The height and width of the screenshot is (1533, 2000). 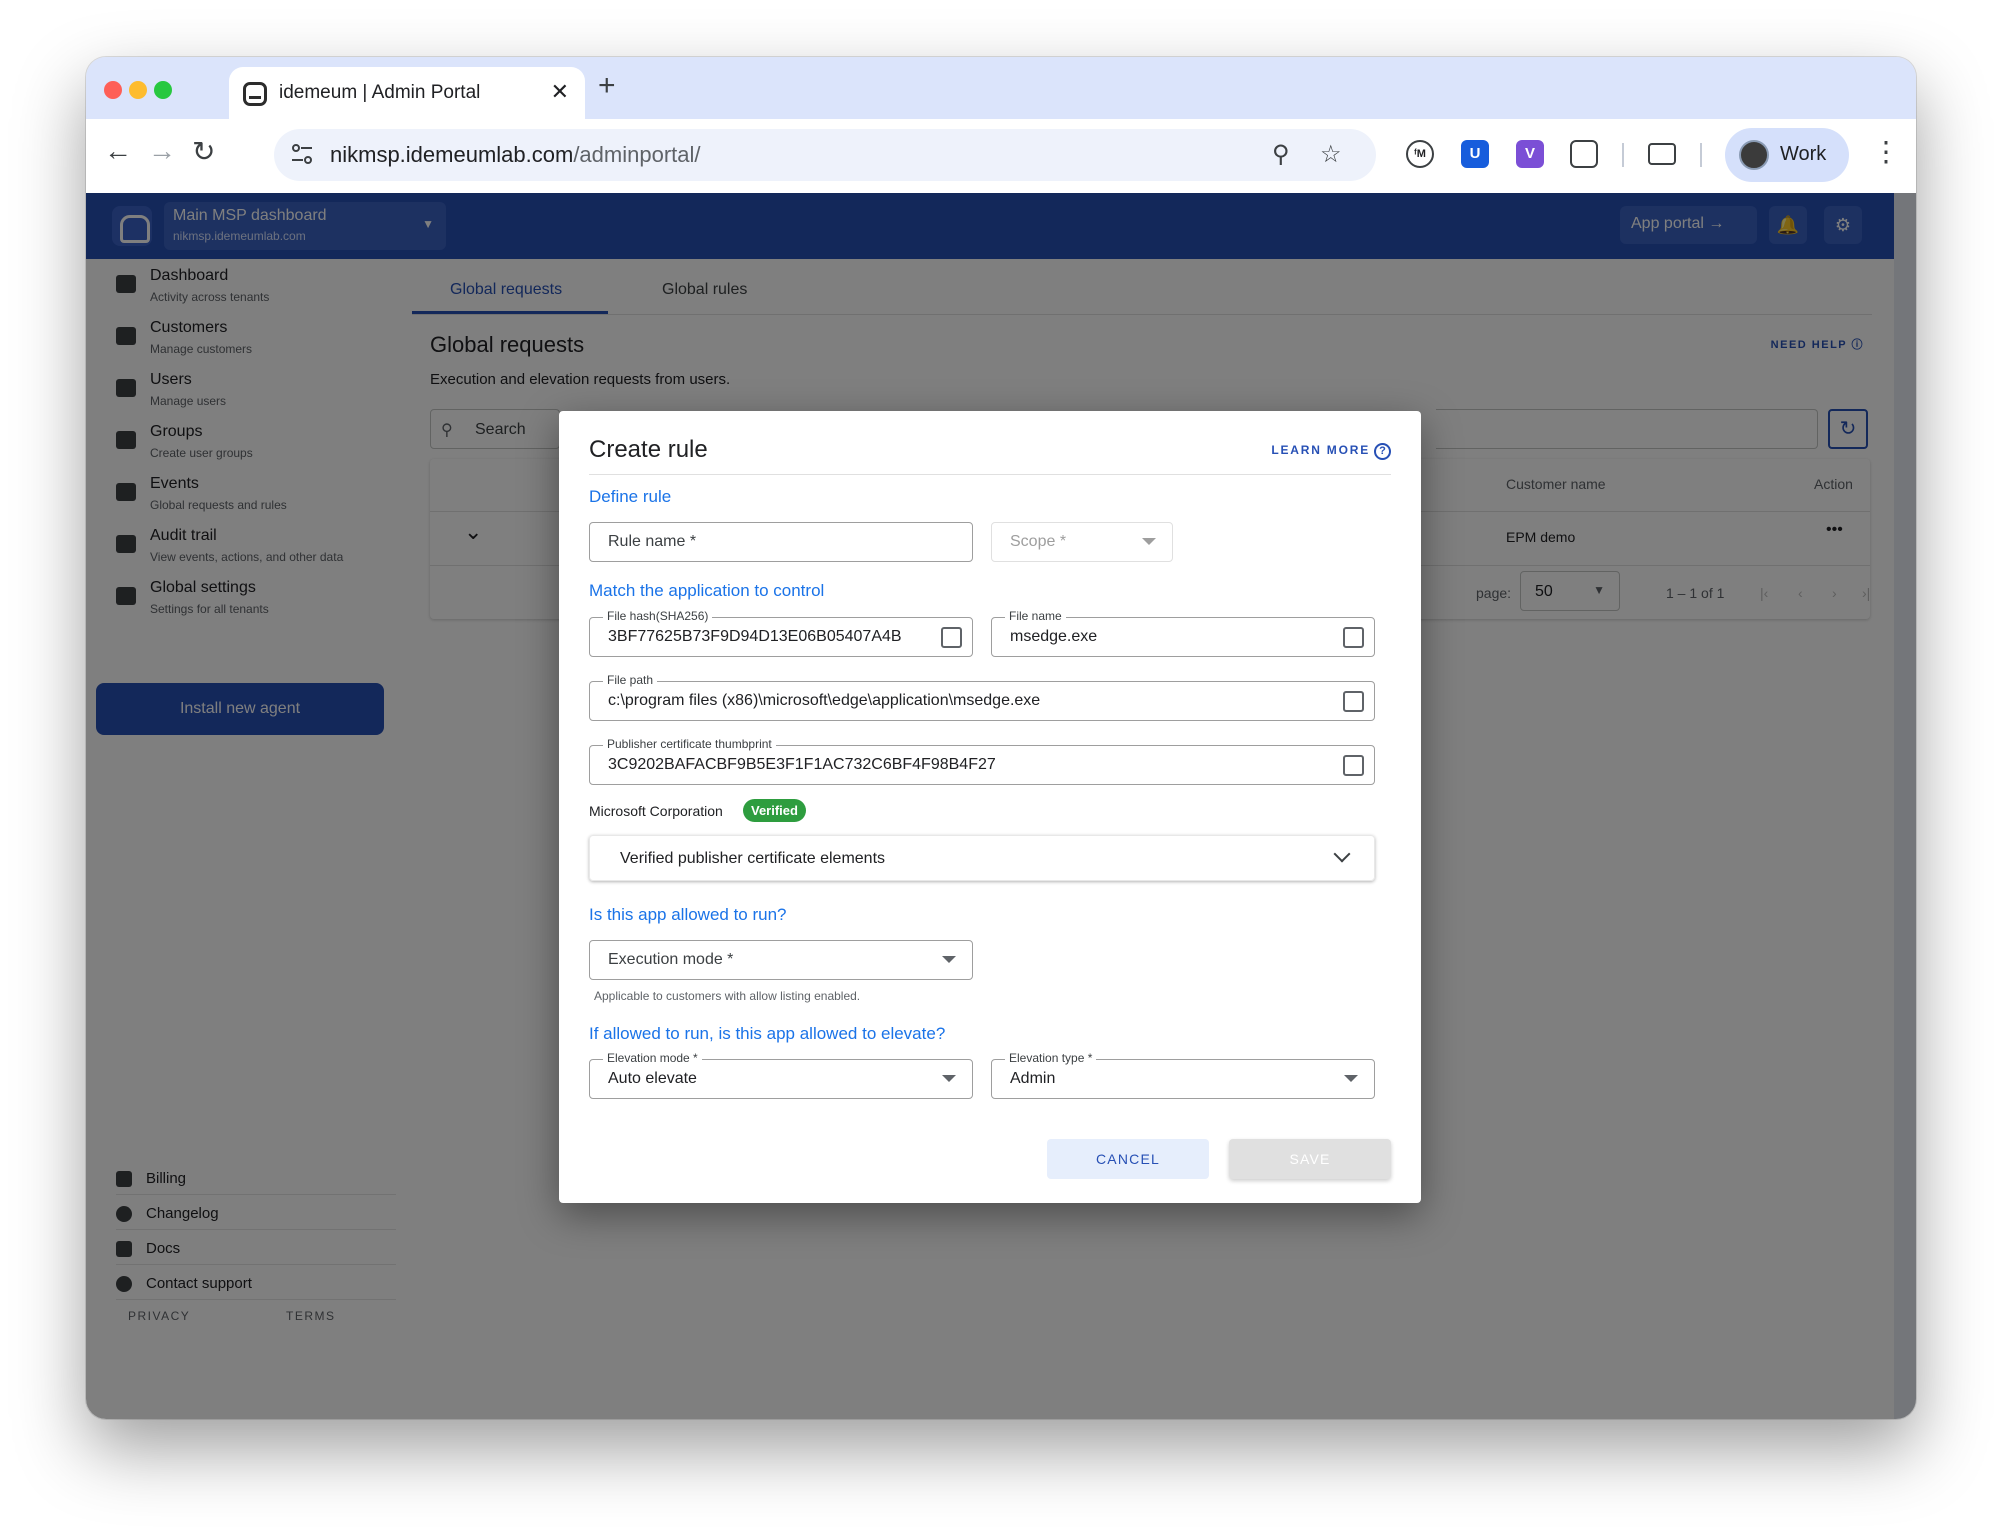 I want to click on rule-name-input: Rule name *, so click(x=781, y=542).